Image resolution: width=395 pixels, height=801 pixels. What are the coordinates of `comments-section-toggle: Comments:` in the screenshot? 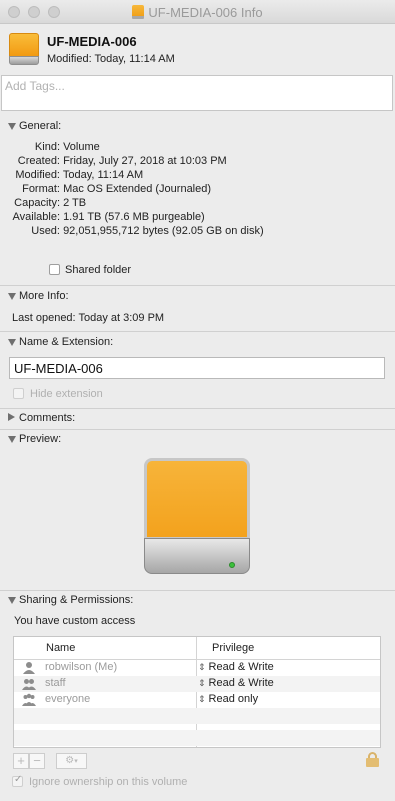 It's located at (197, 419).